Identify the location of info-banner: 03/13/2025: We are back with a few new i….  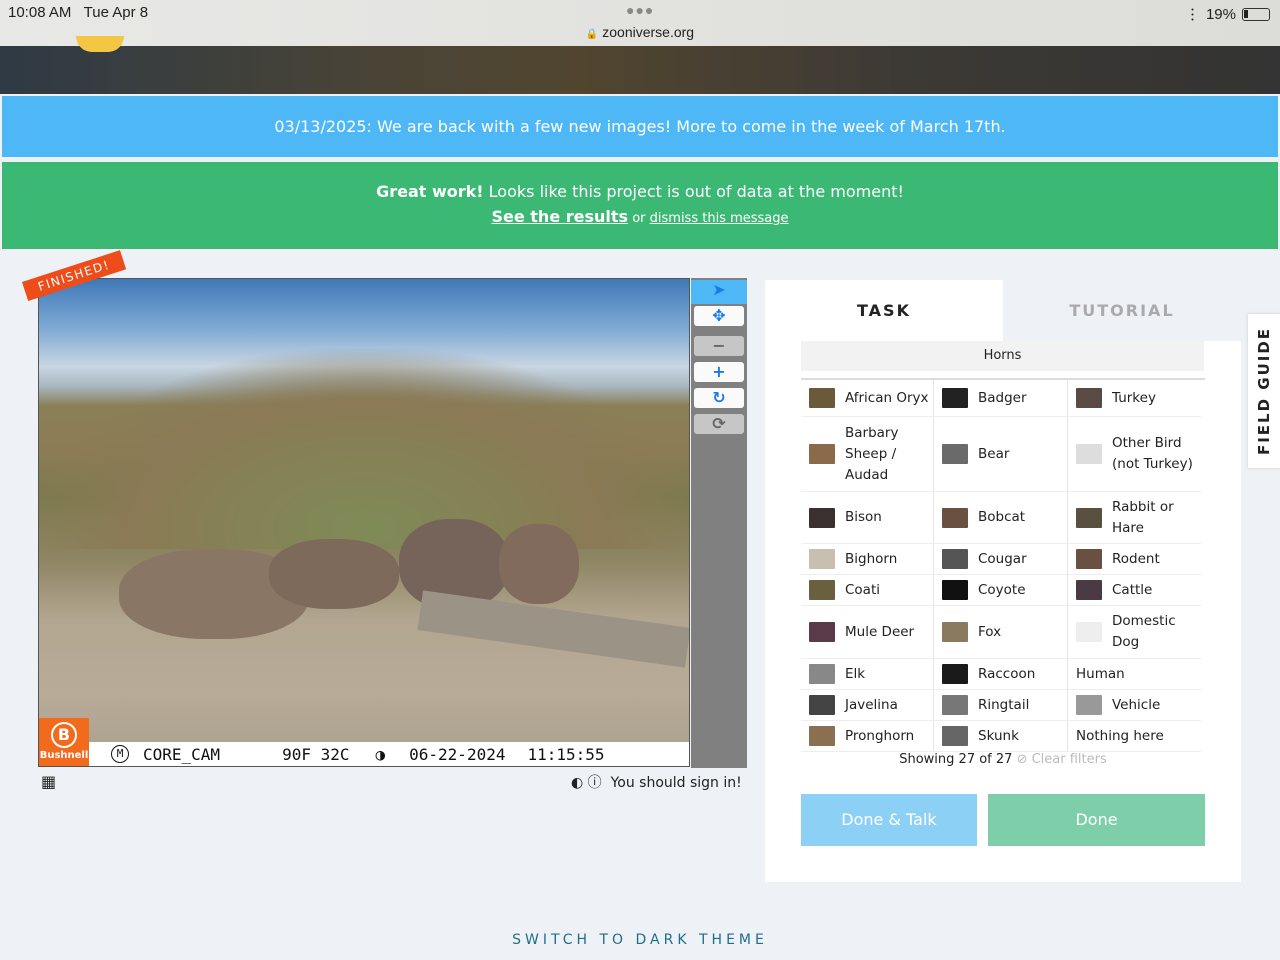
(640, 126).